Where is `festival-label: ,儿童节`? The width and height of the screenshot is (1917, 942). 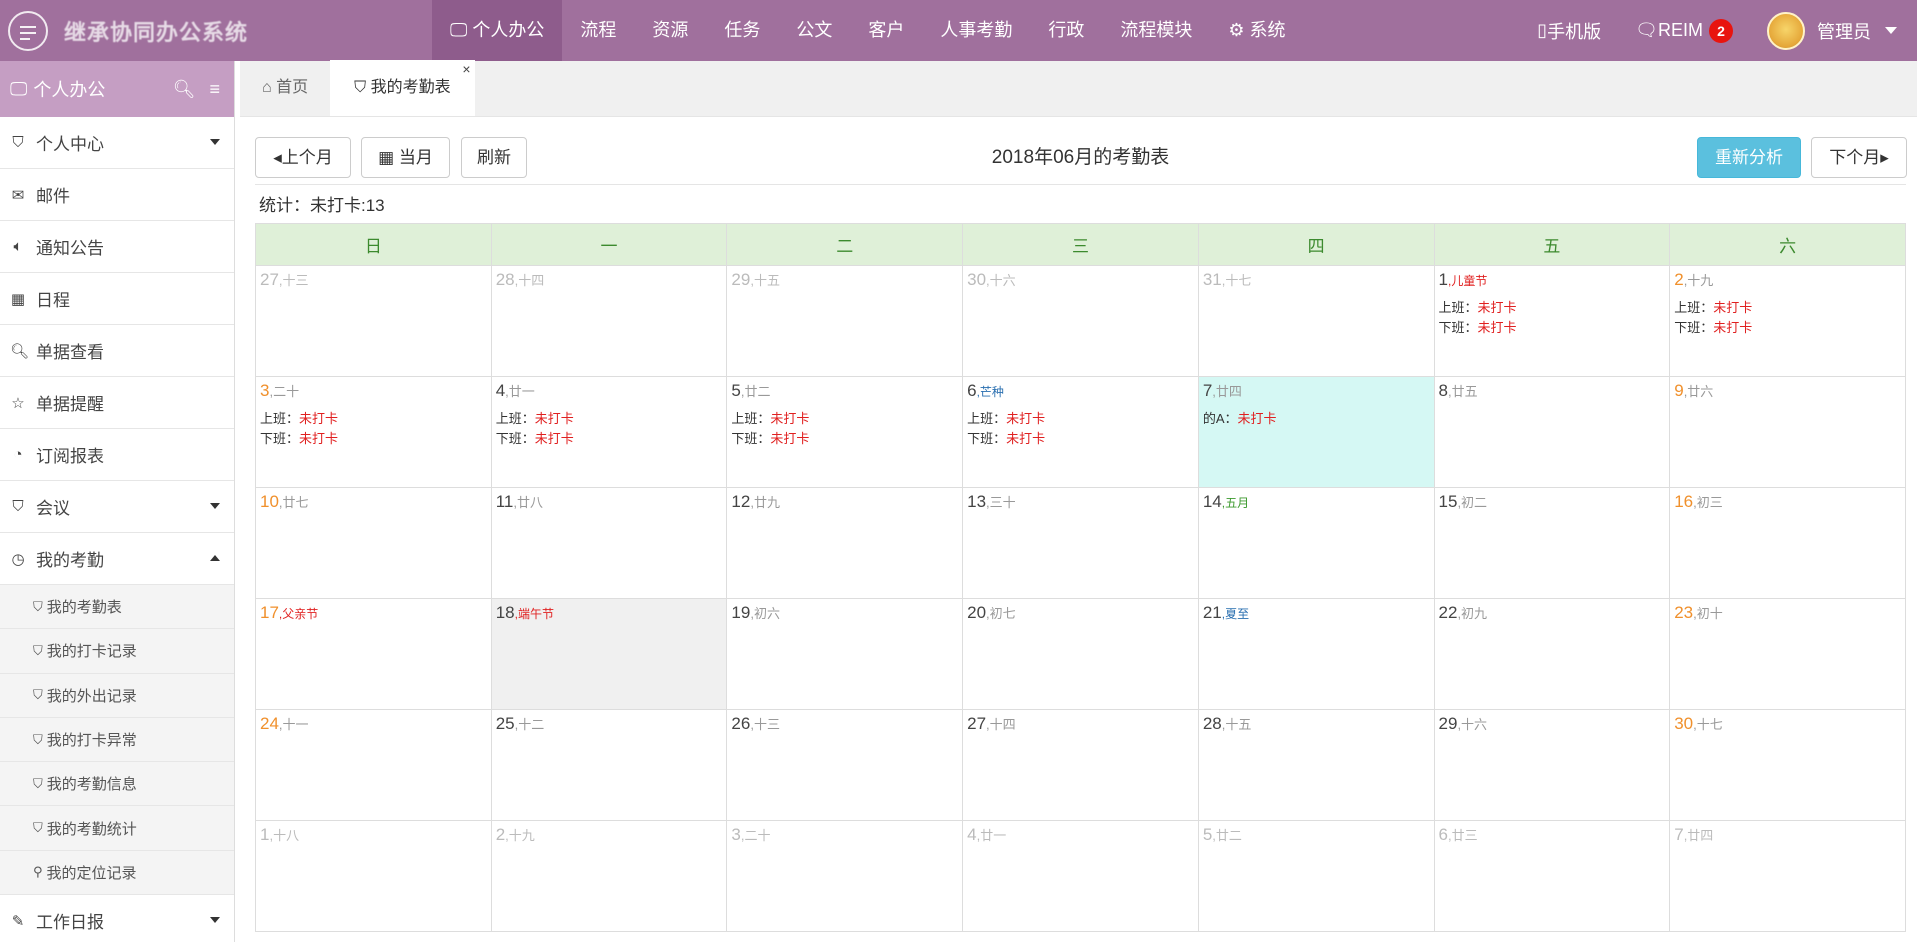 festival-label: ,儿童节 is located at coordinates (1467, 281).